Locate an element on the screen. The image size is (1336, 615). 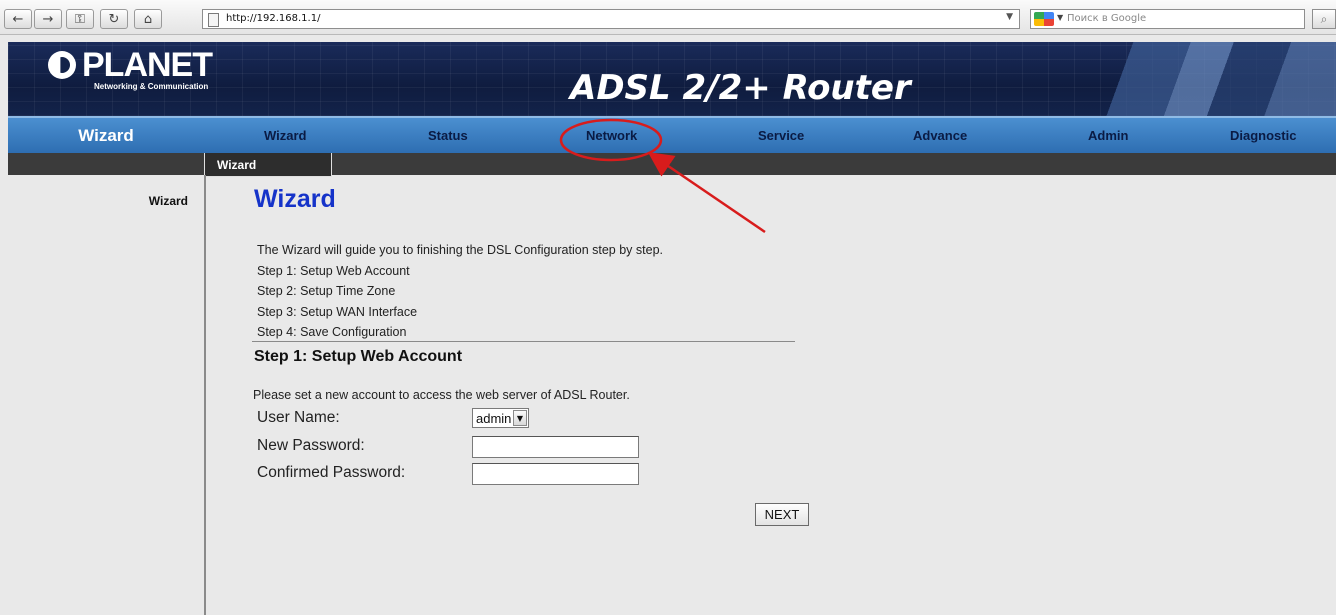
annotation-arrow is located at coordinates (706, 193).